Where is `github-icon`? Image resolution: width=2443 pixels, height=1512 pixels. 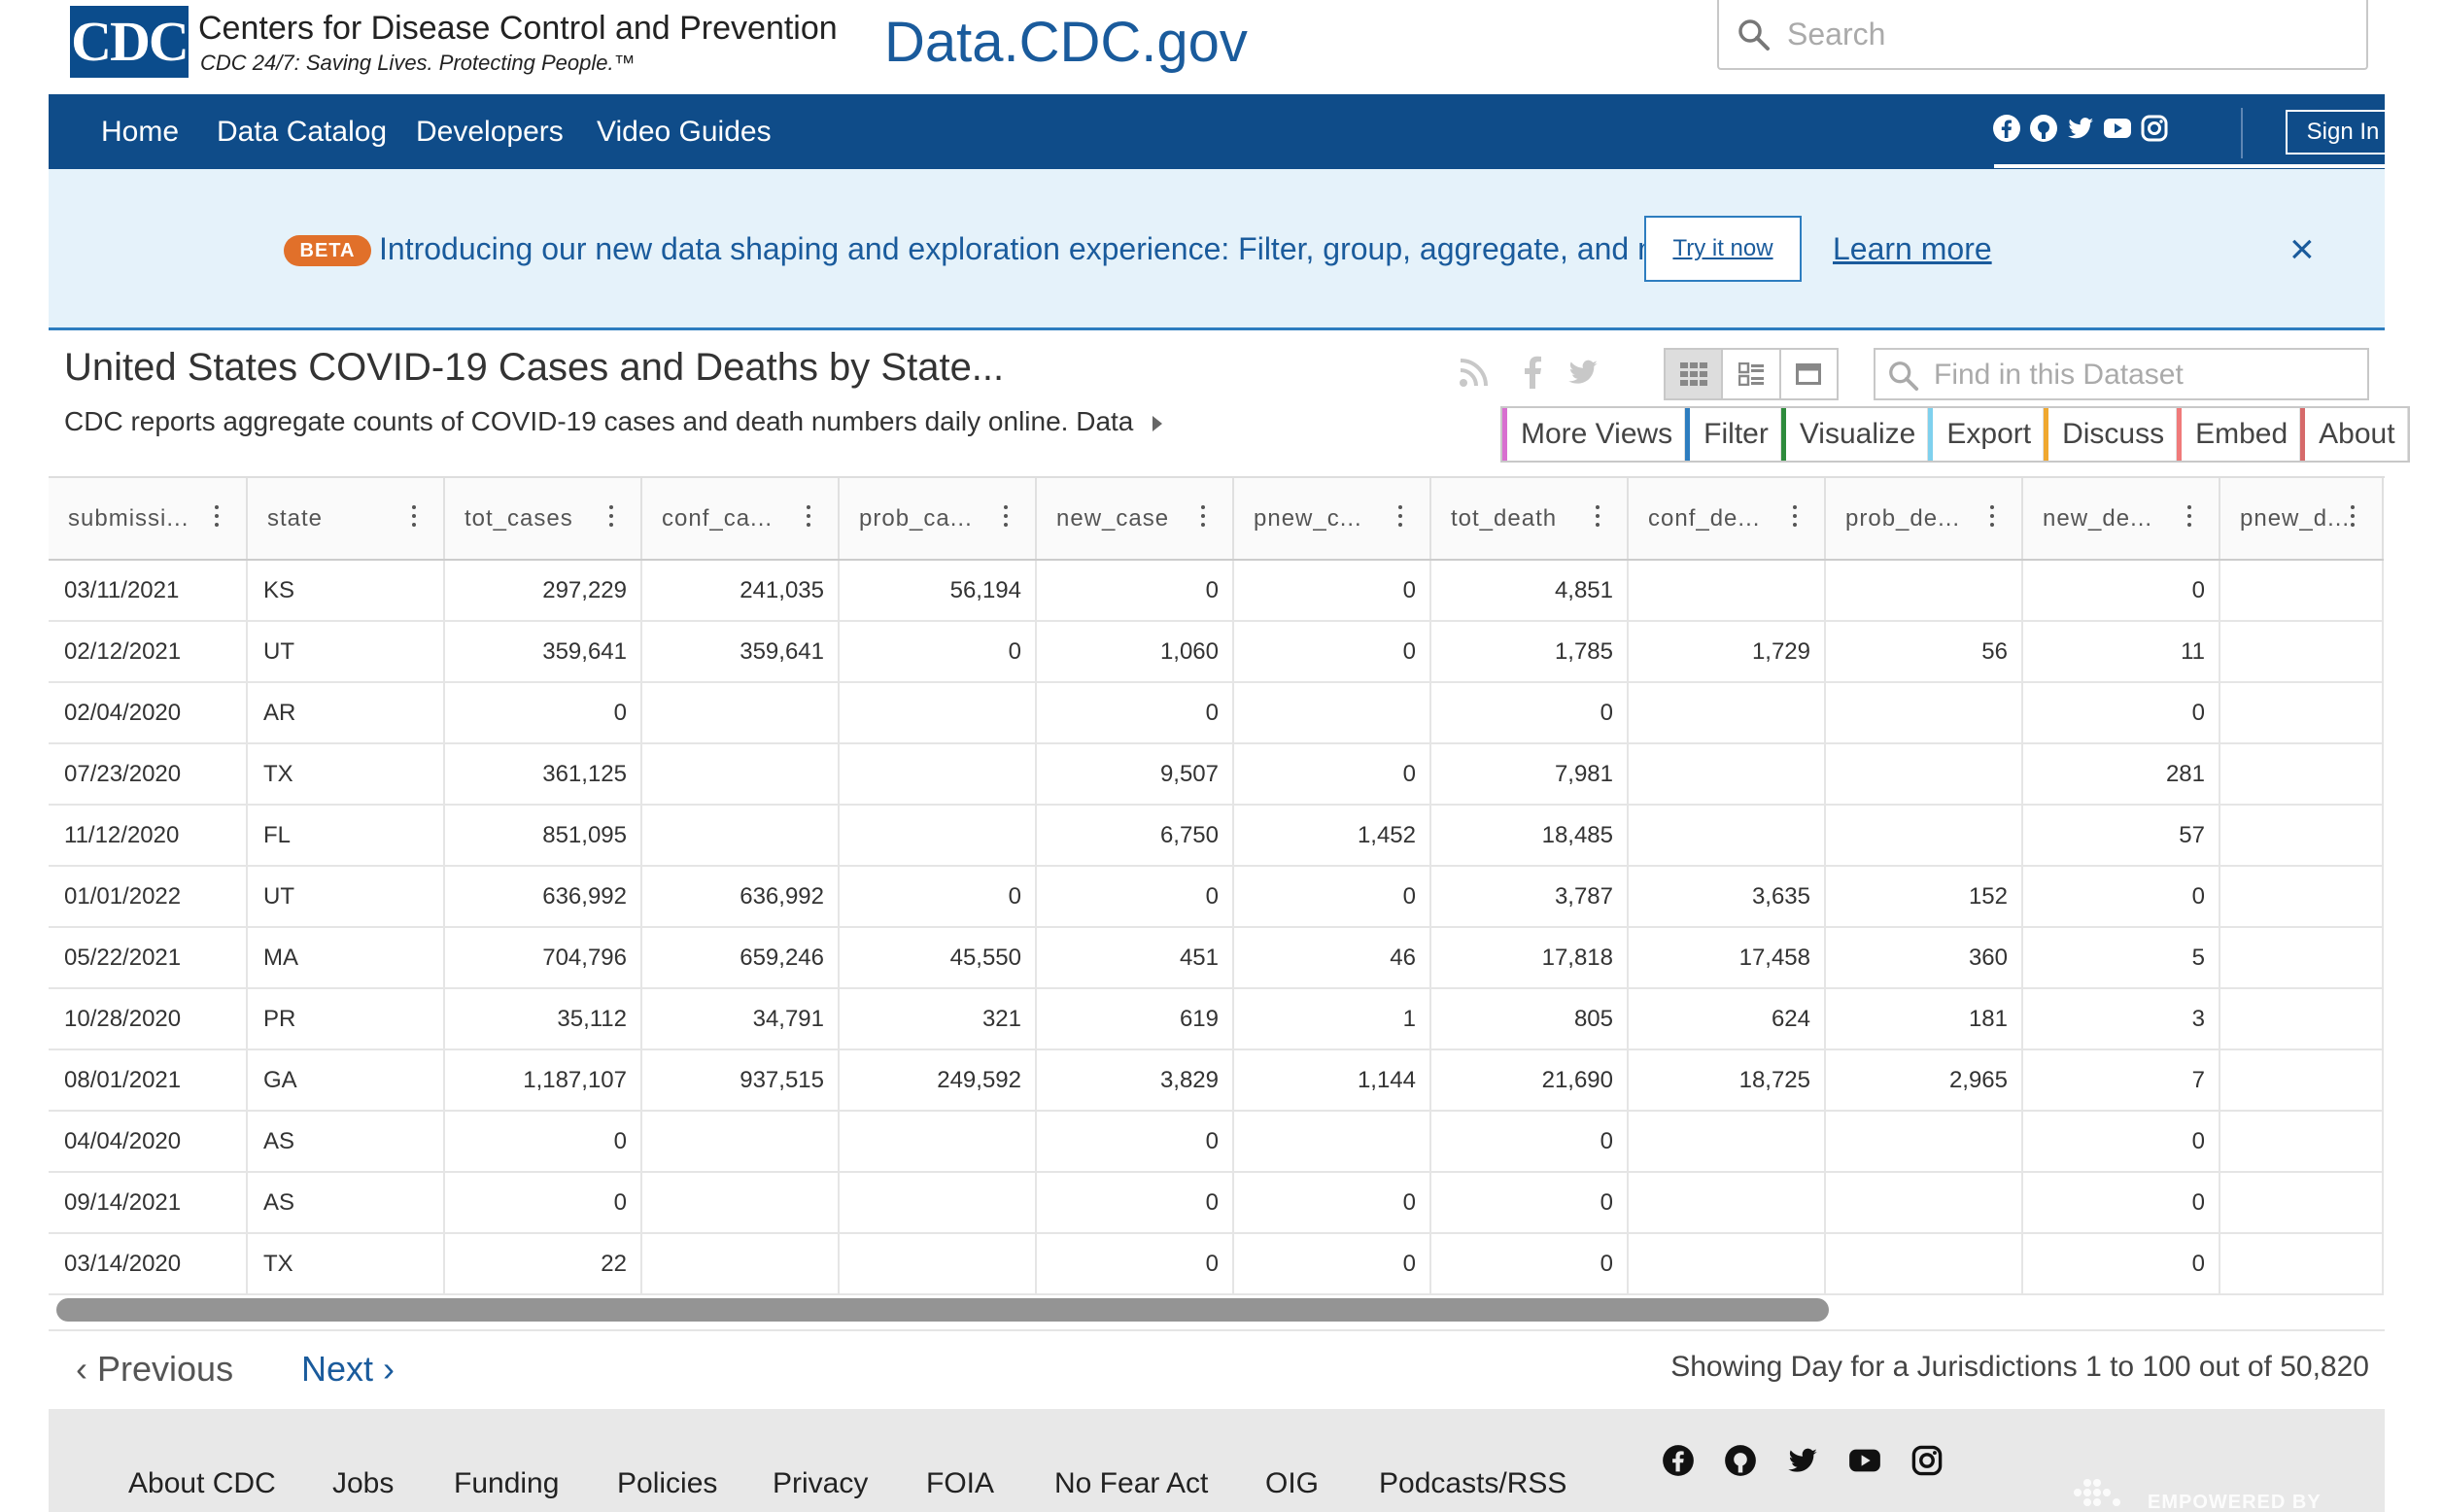
github-icon is located at coordinates (1740, 1460).